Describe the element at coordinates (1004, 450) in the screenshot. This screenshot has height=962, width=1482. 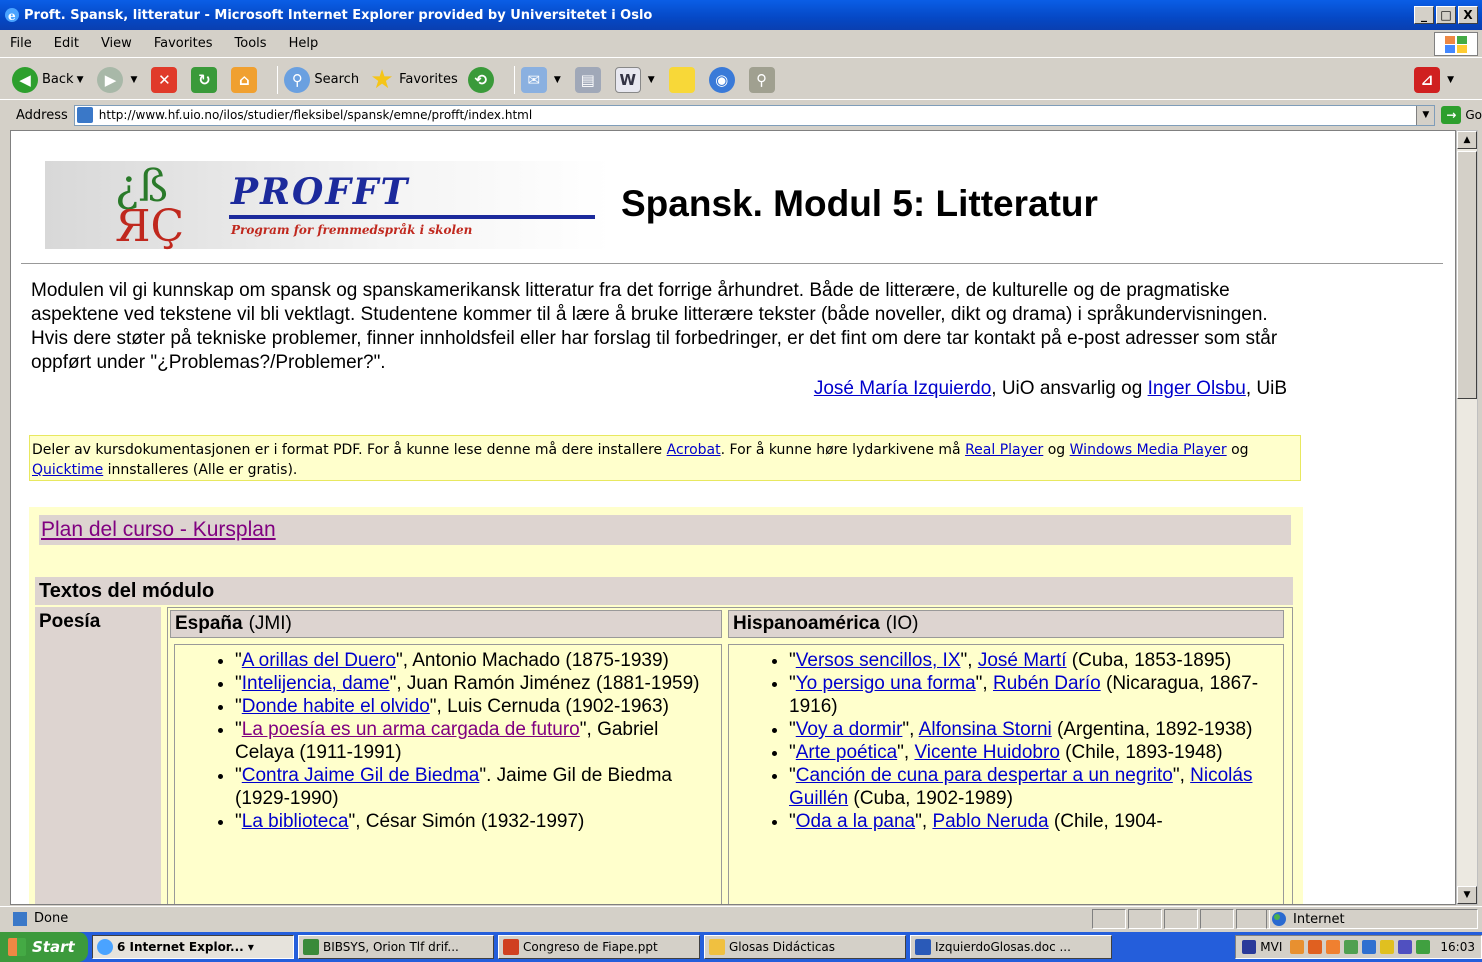
I see `real-player-link: Real Player` at that location.